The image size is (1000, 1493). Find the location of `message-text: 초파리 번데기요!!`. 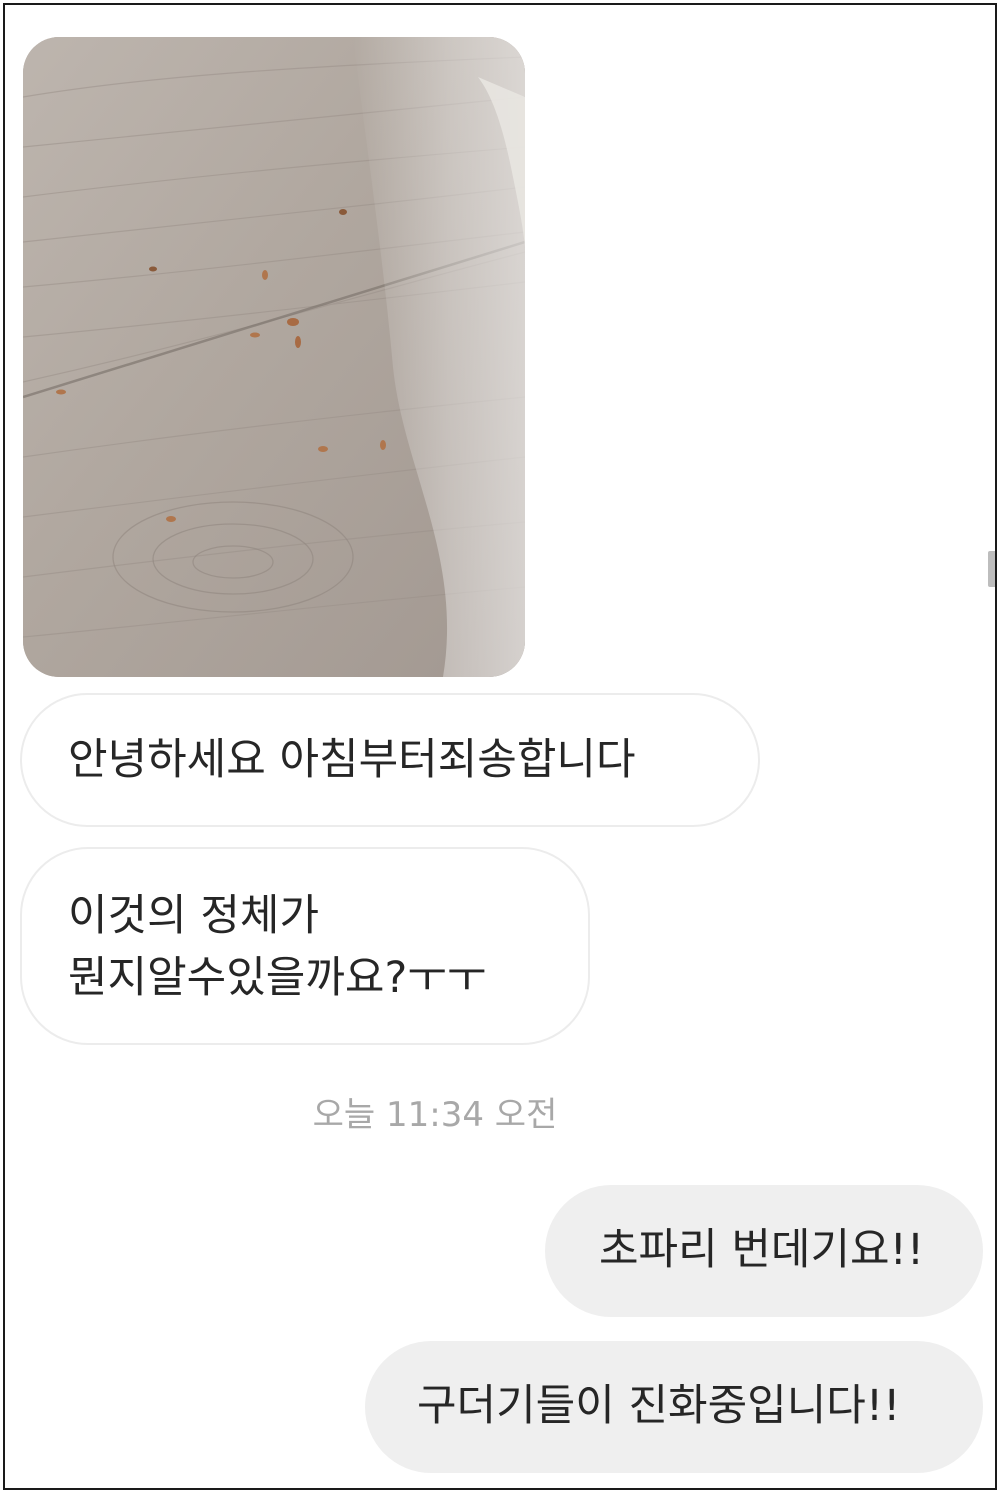

message-text: 초파리 번데기요!! is located at coordinates (762, 1250).